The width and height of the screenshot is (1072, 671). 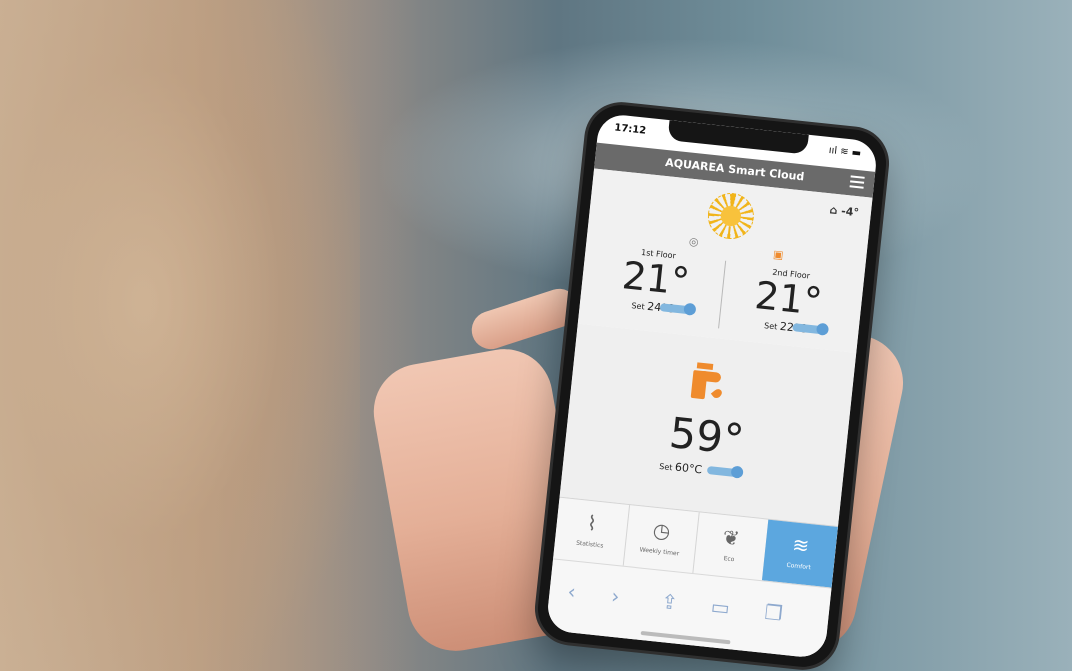 What do you see at coordinates (731, 547) in the screenshot?
I see `nav-eco: ❦ Eco` at bounding box center [731, 547].